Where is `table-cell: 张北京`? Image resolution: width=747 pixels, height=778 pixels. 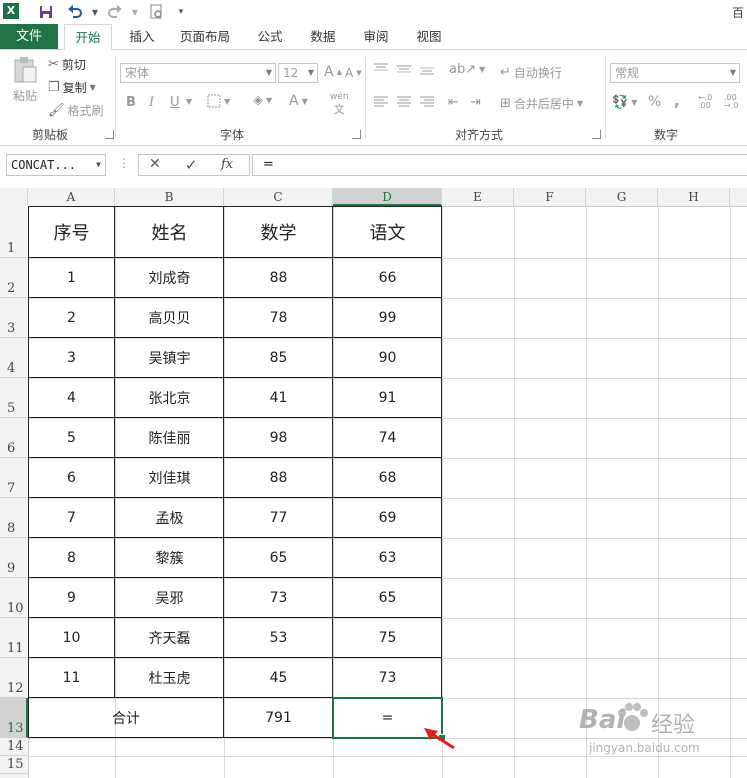
table-cell: 张北京 is located at coordinates (169, 398).